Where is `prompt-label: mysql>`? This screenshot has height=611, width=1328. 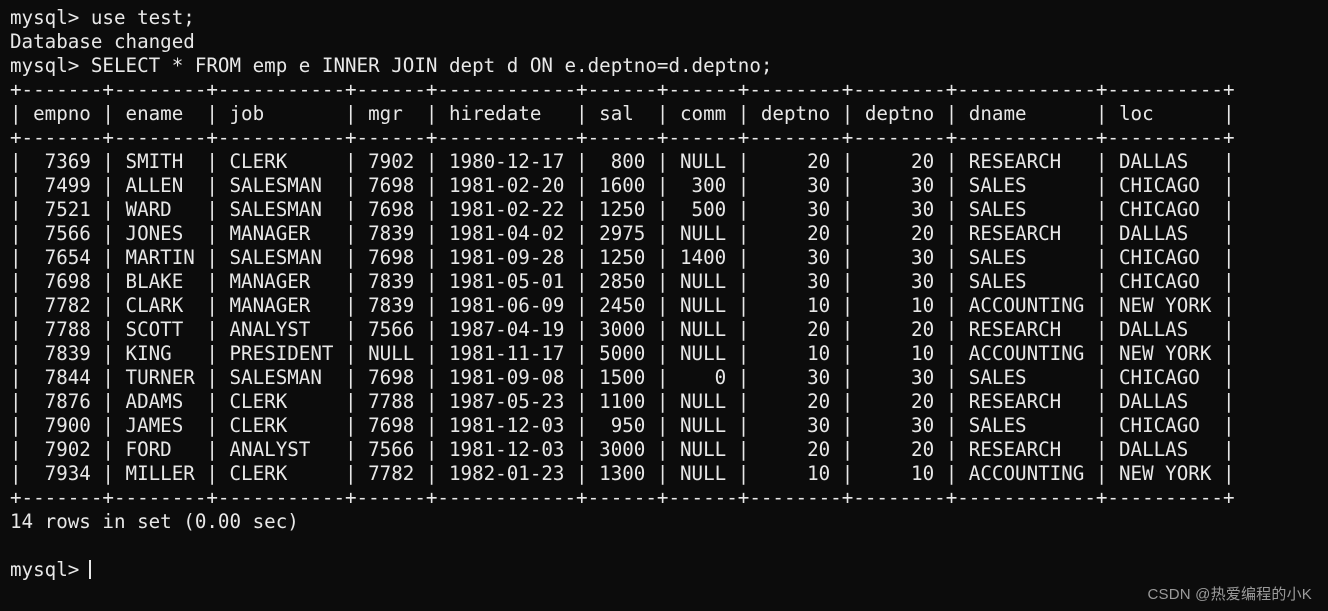
prompt-label: mysql> is located at coordinates (45, 569).